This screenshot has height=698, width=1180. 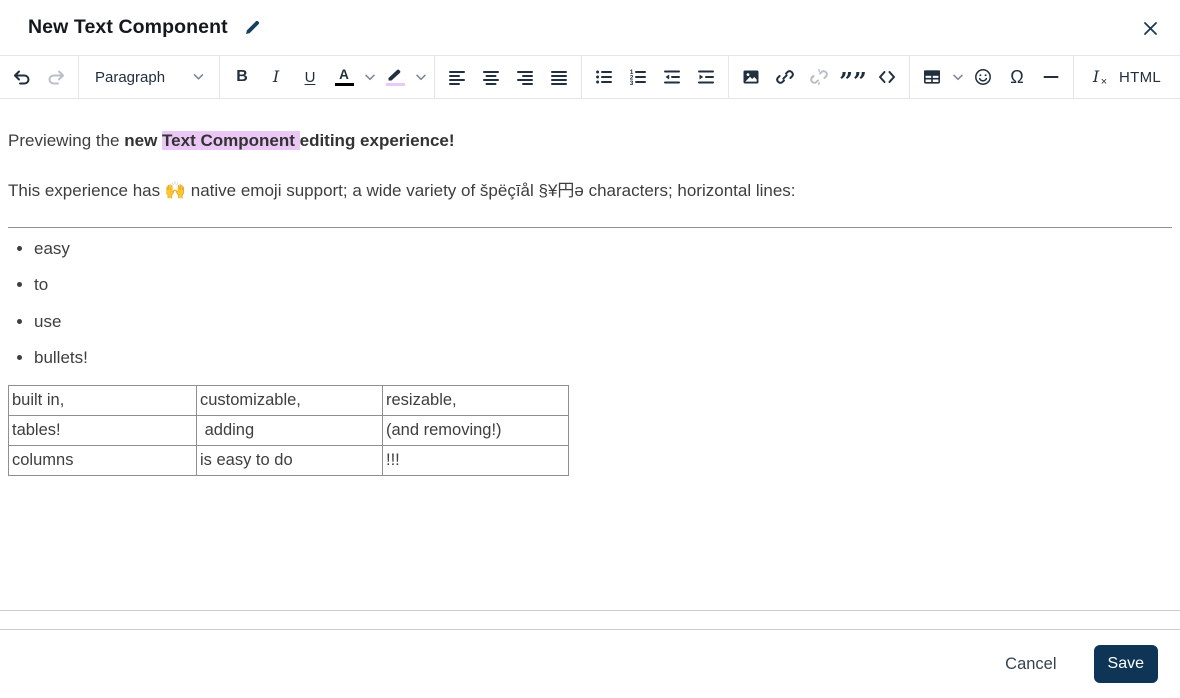 I want to click on block-format-group: Paragraph, so click(x=148, y=77).